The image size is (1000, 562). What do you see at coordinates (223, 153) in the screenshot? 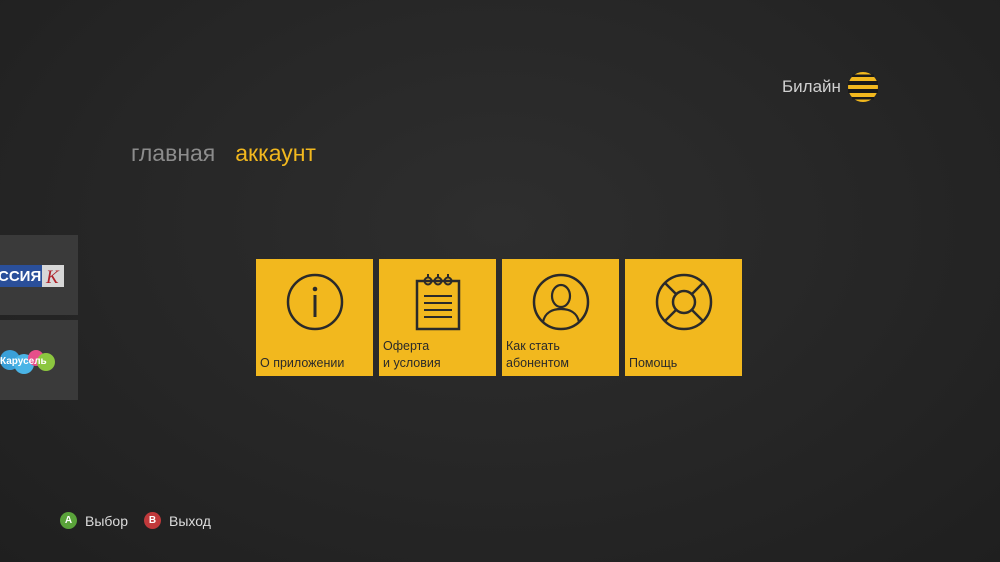
I see `main-nav: главная аккаунт` at bounding box center [223, 153].